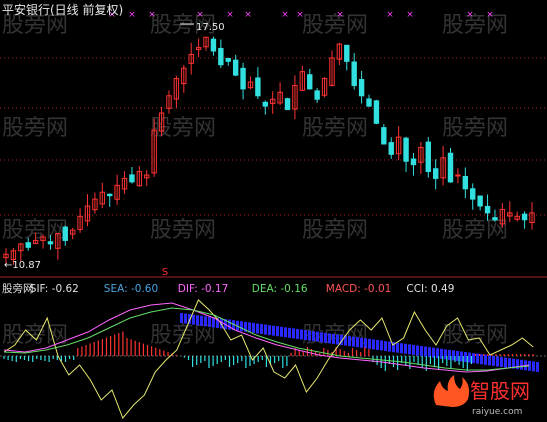 This screenshot has width=547, height=422. Describe the element at coordinates (131, 289) in the screenshot. I see `indicator-legend-item: SEA: -0.60` at that location.